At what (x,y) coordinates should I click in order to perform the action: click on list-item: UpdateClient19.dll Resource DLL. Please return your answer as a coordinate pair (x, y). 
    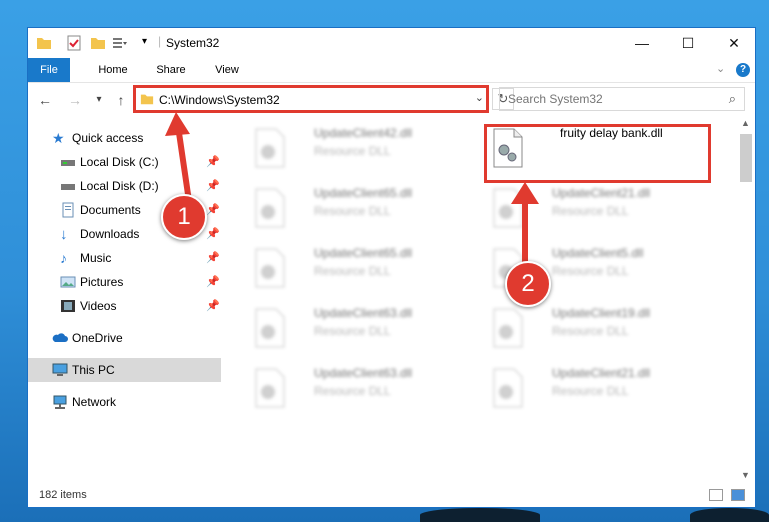
    Looking at the image, I should click on (595, 330).